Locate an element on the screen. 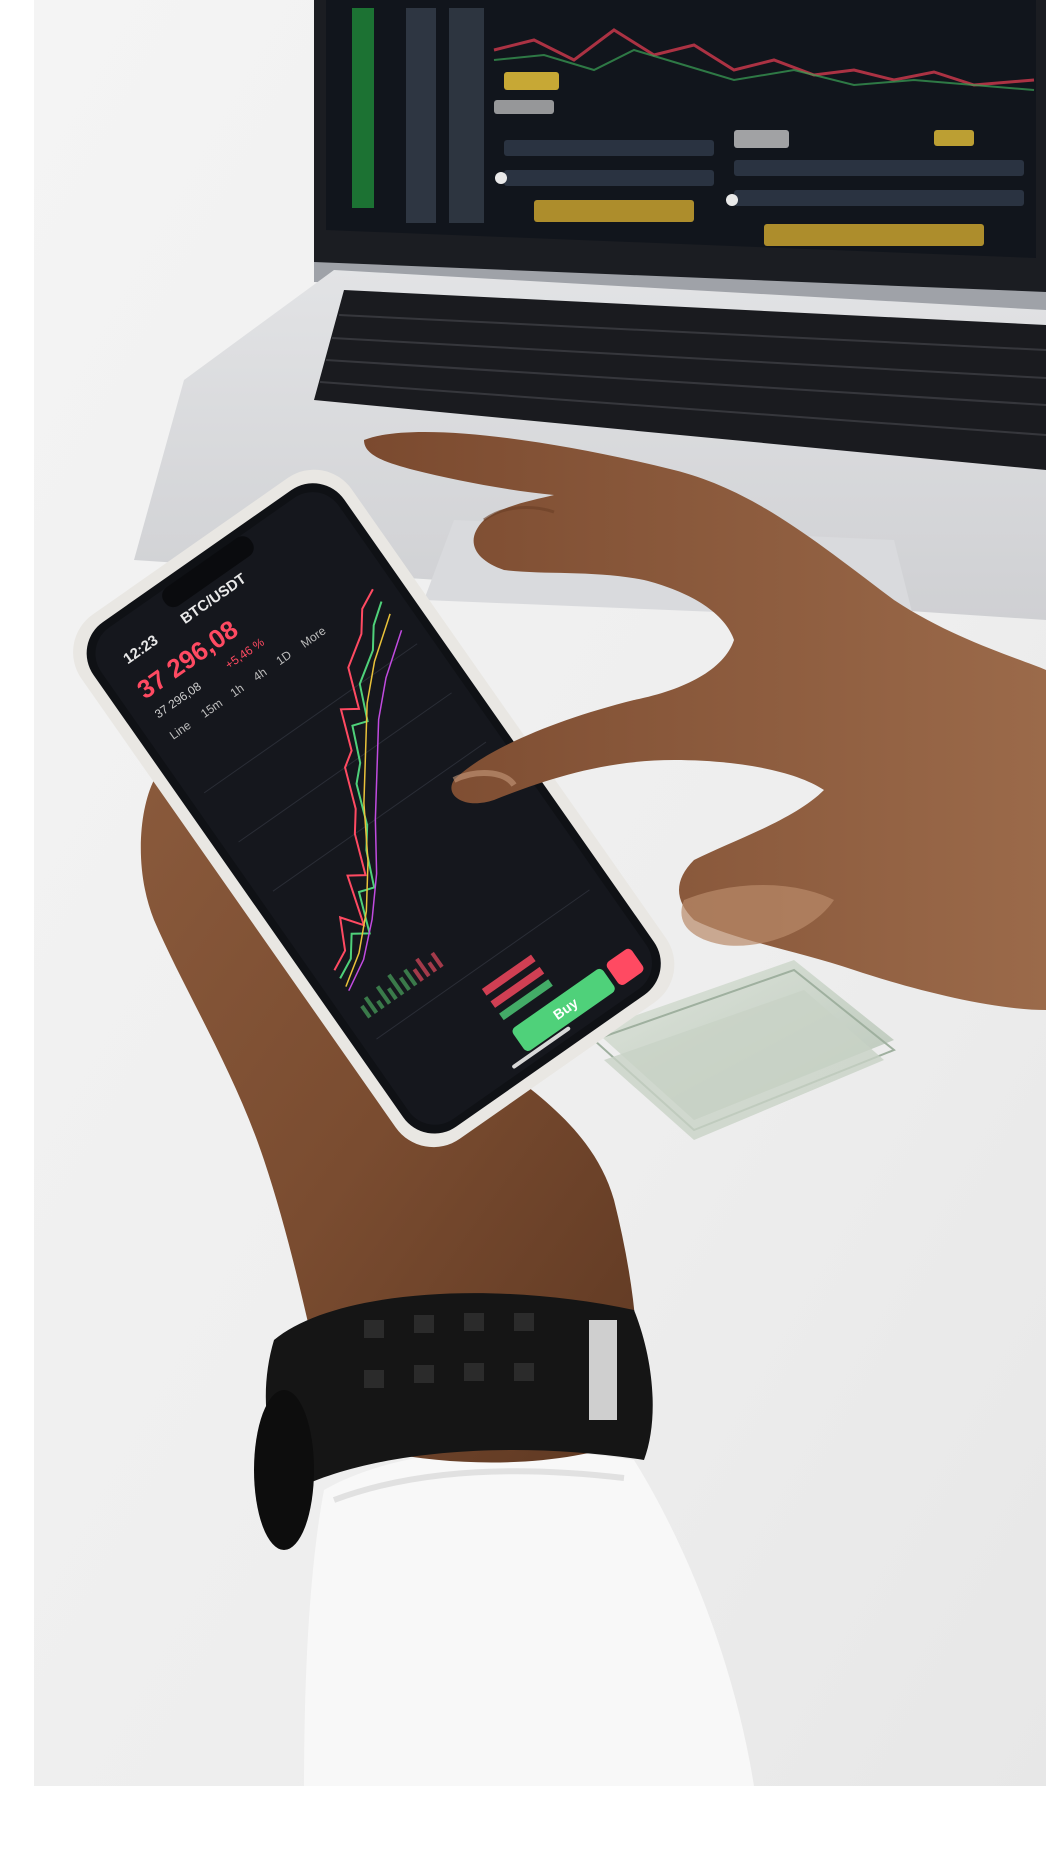 The width and height of the screenshot is (1046, 1857). laptop-screen is located at coordinates (680, 150).